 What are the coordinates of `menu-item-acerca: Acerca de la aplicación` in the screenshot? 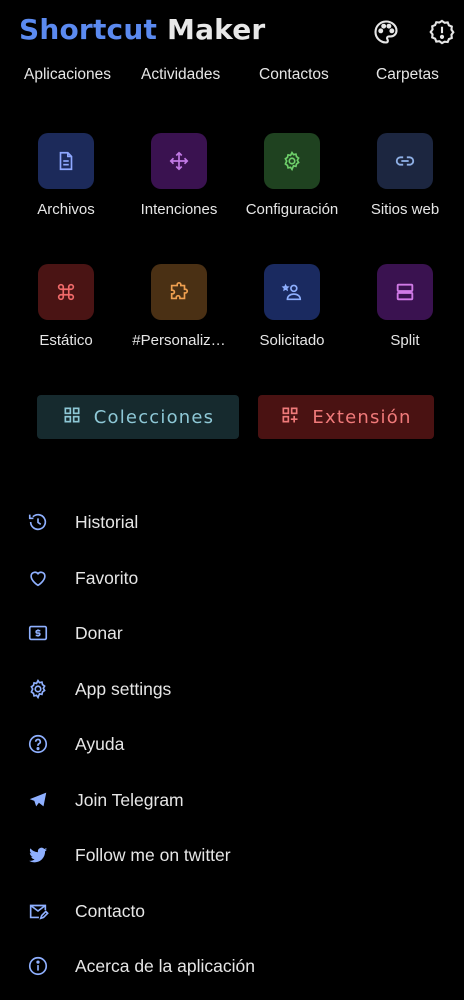 It's located at (232, 966).